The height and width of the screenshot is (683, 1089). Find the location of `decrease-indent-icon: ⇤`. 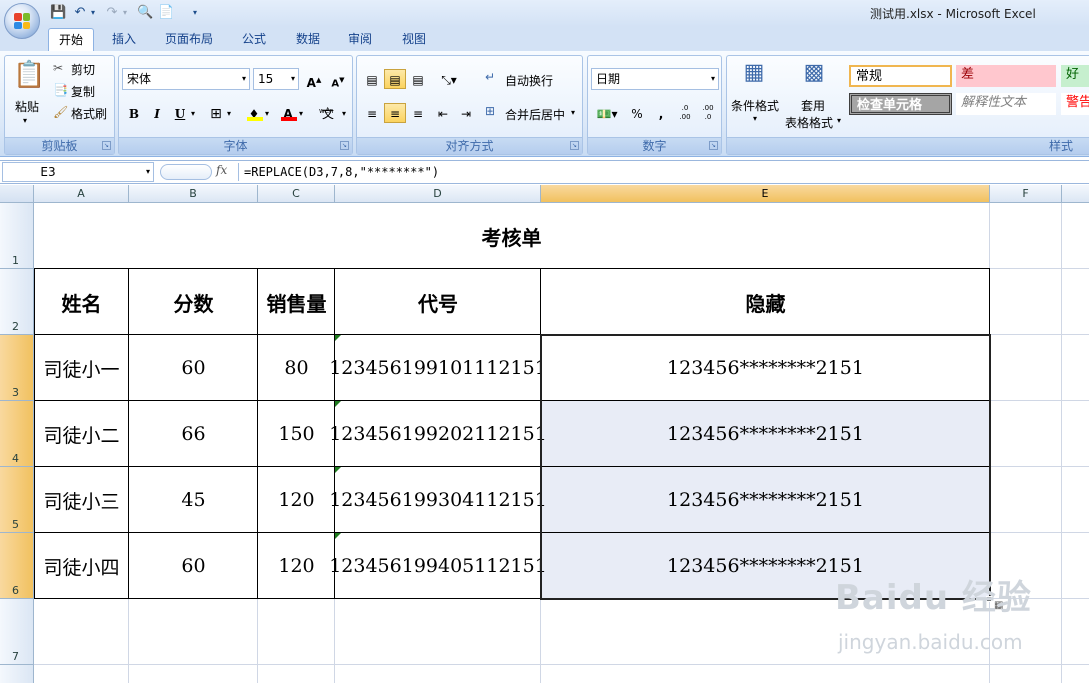

decrease-indent-icon: ⇤ is located at coordinates (443, 113).